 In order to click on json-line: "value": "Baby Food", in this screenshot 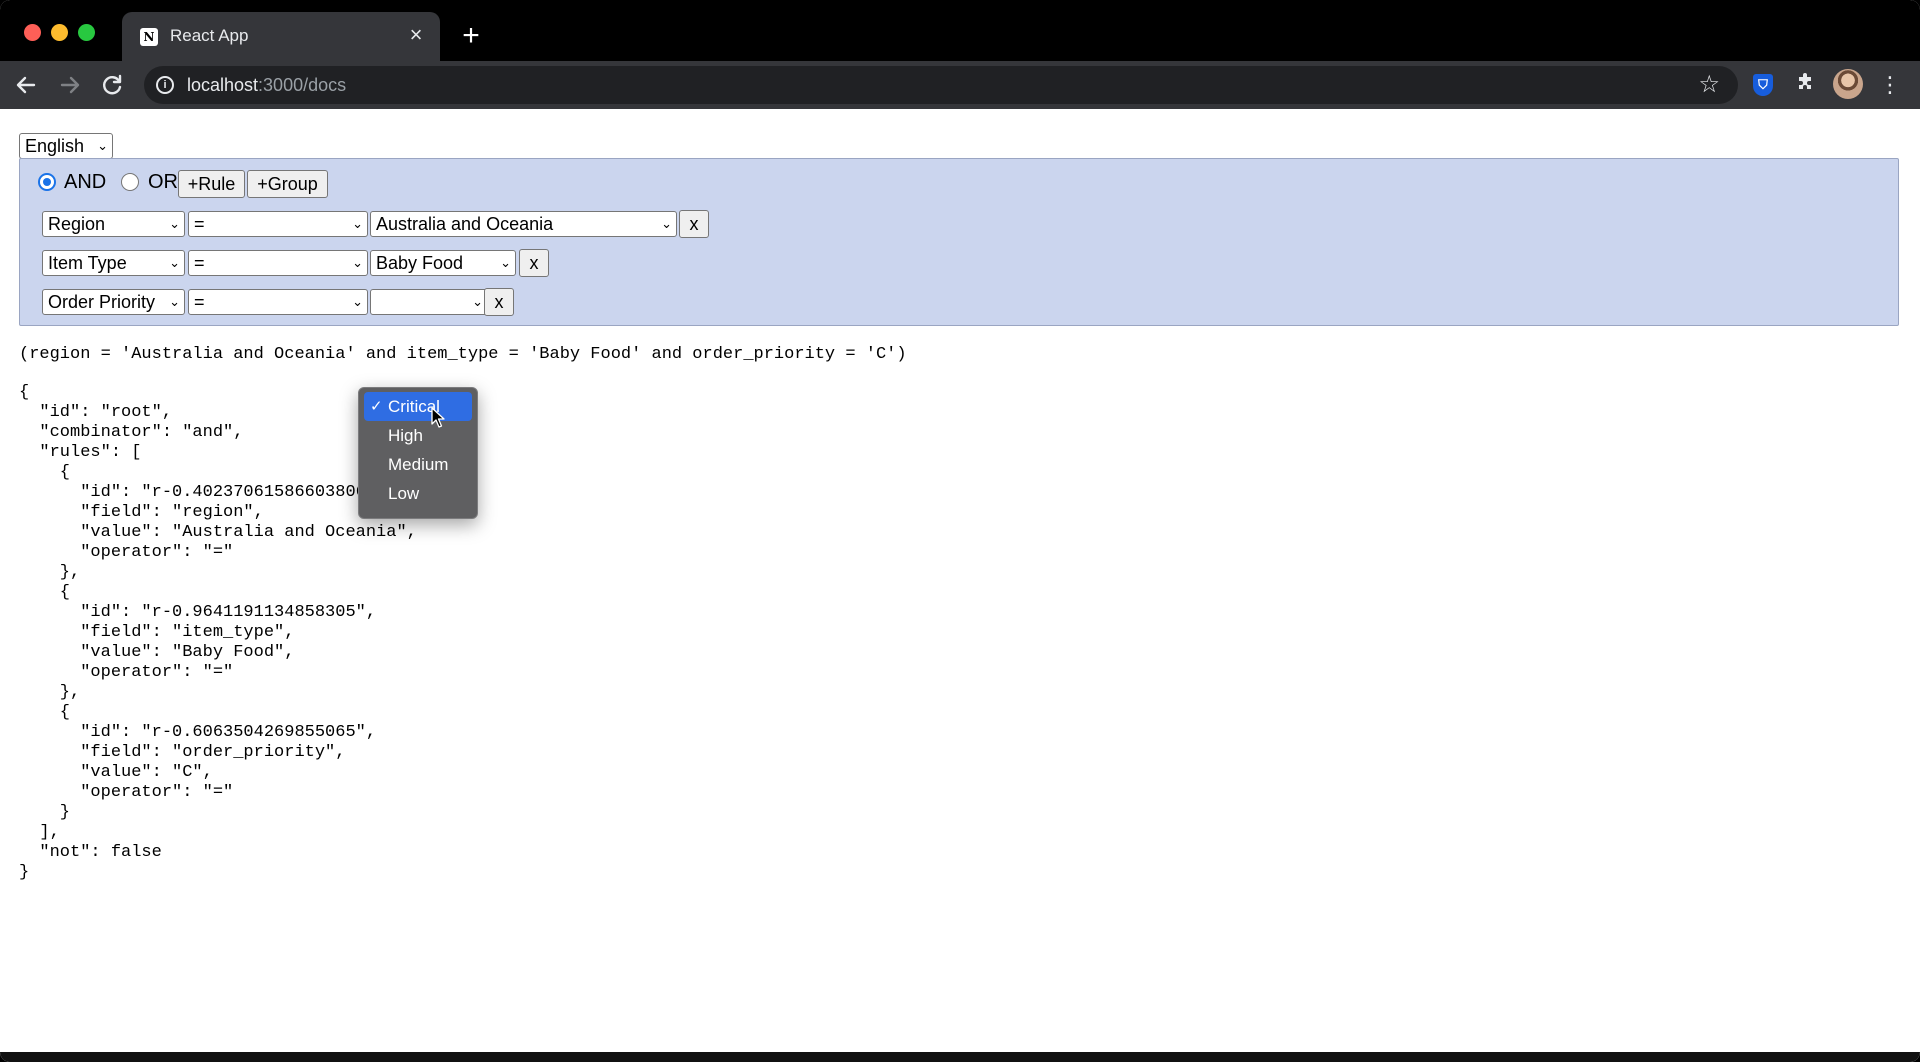, I will do `click(157, 652)`.